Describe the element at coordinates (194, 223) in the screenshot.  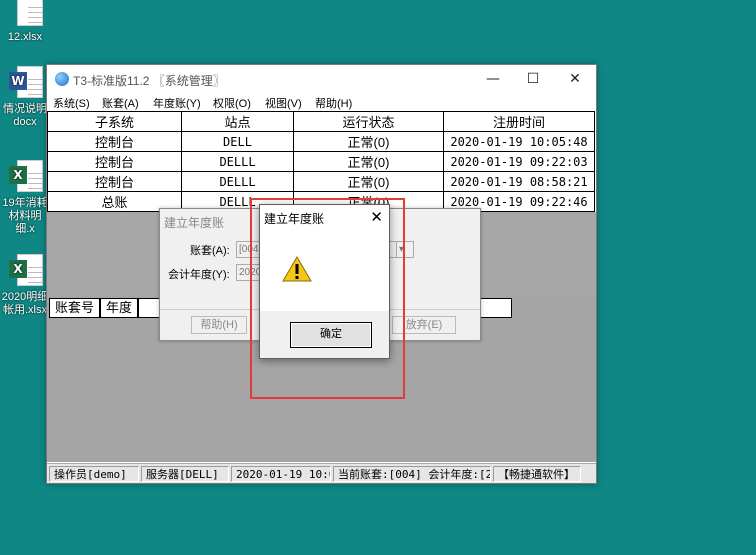
I see `dialog-title: 建立年度账` at that location.